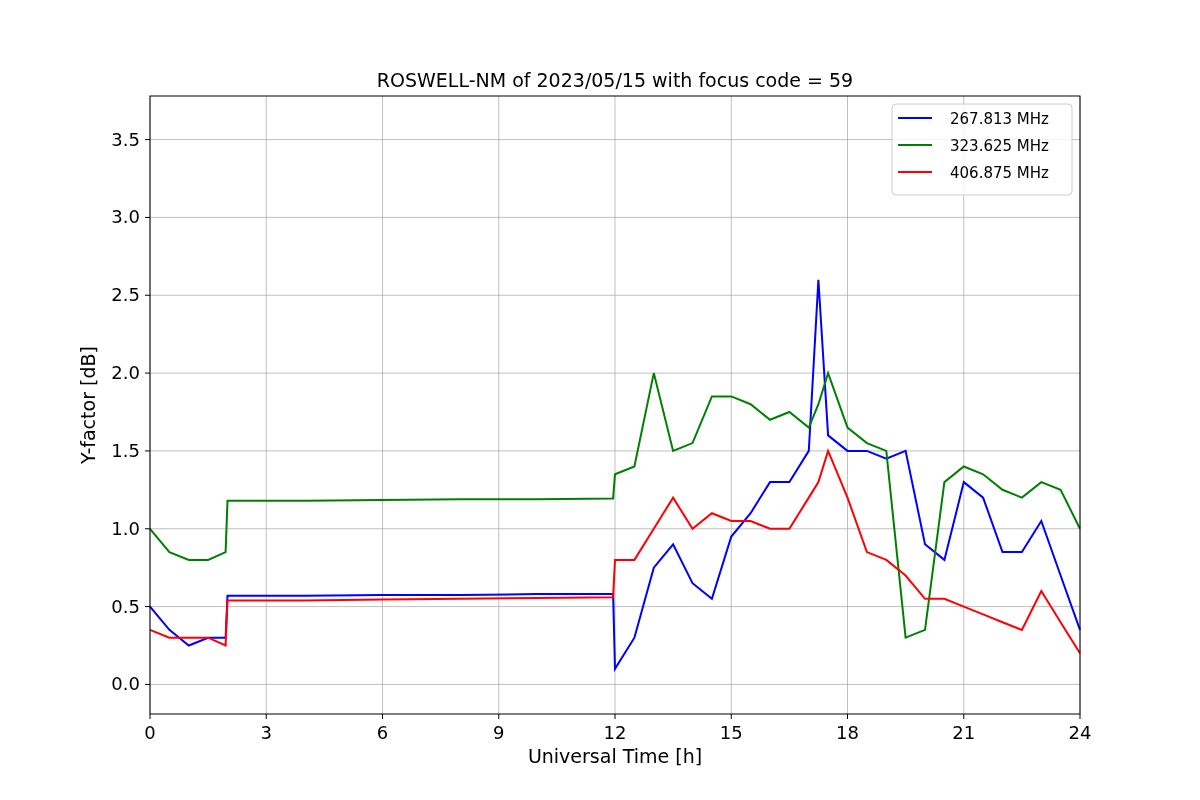 Image resolution: width=1200 pixels, height=800 pixels. Describe the element at coordinates (150, 732) in the screenshot. I see `x-tick-label: 0` at that location.